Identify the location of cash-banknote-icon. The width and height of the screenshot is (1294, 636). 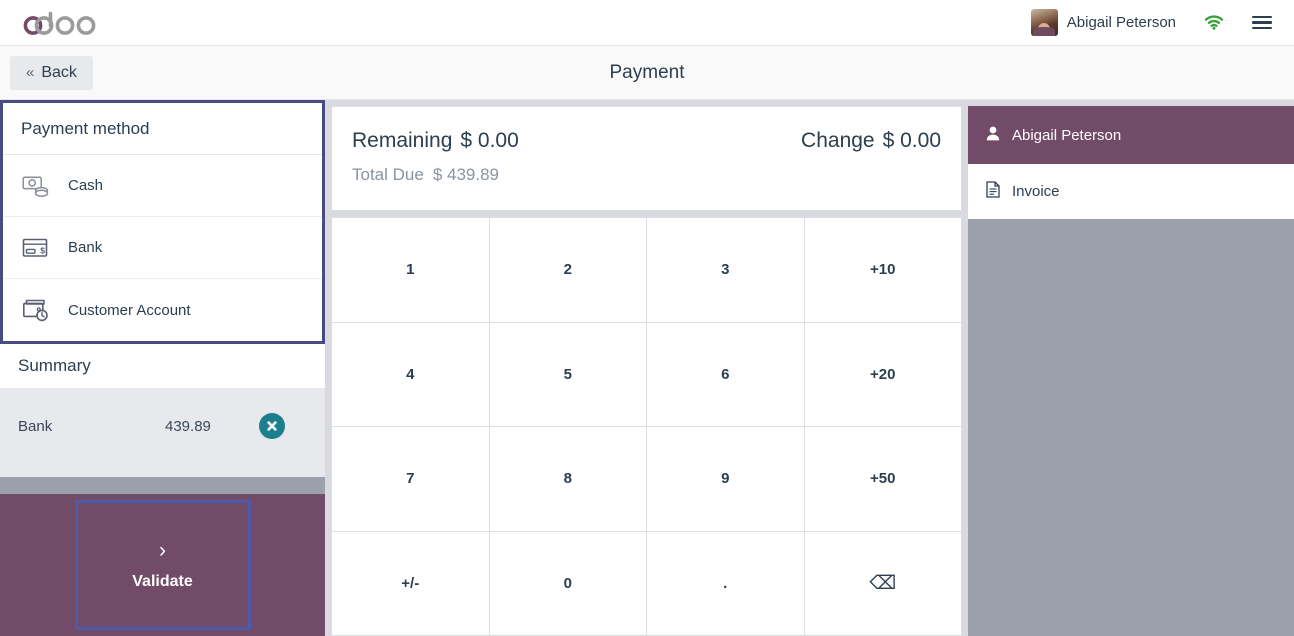
(36, 186).